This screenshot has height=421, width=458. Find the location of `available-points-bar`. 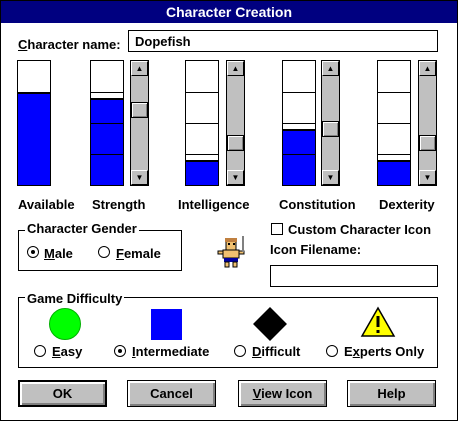

available-points-bar is located at coordinates (34, 123).